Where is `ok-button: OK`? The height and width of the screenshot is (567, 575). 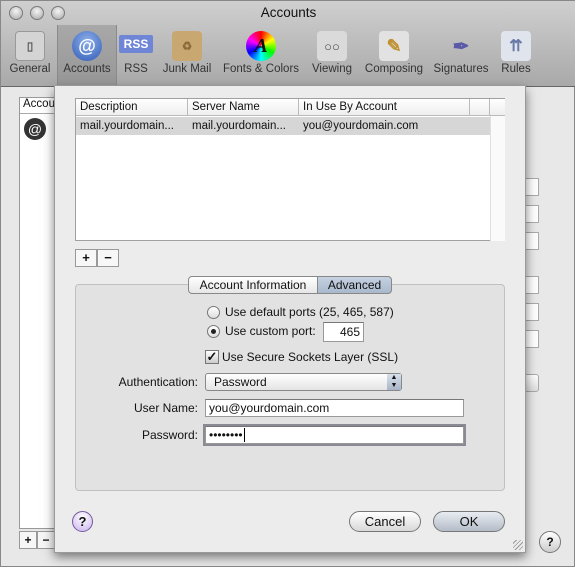
ok-button: OK is located at coordinates (469, 521).